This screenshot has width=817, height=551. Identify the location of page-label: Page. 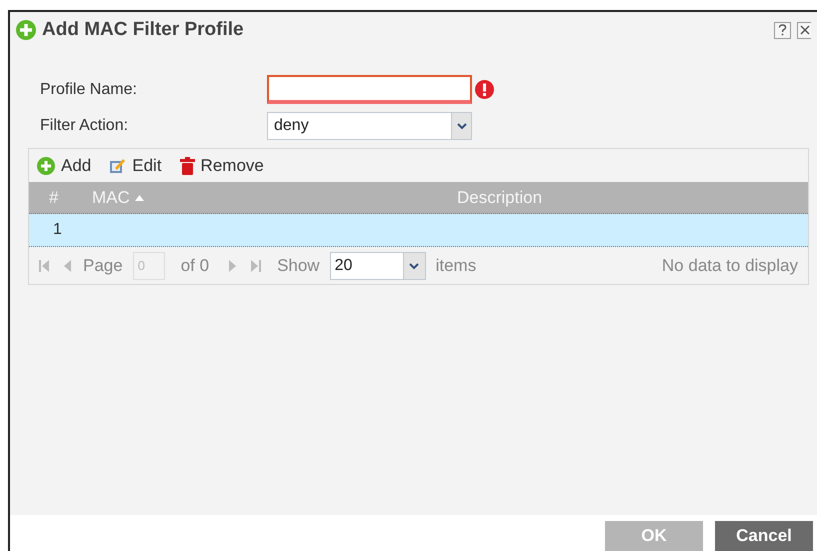
(103, 265).